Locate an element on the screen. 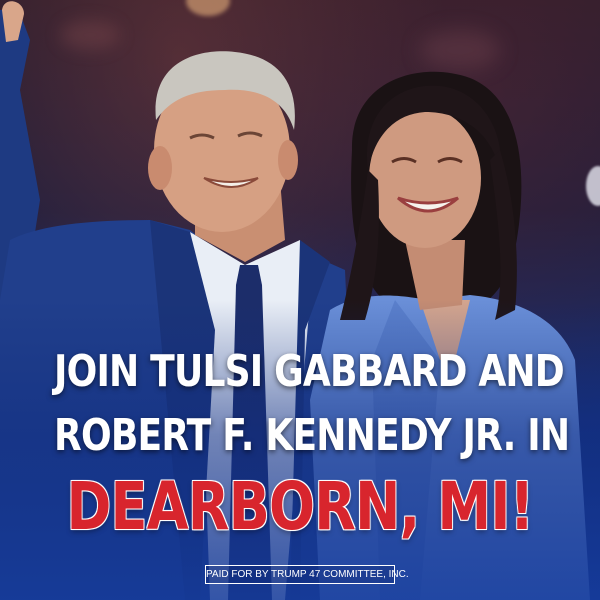 The image size is (600, 600). paid-for-disclaimer: PAID FOR BY TRUMP 47 COMMITTEE, INC. is located at coordinates (307, 574).